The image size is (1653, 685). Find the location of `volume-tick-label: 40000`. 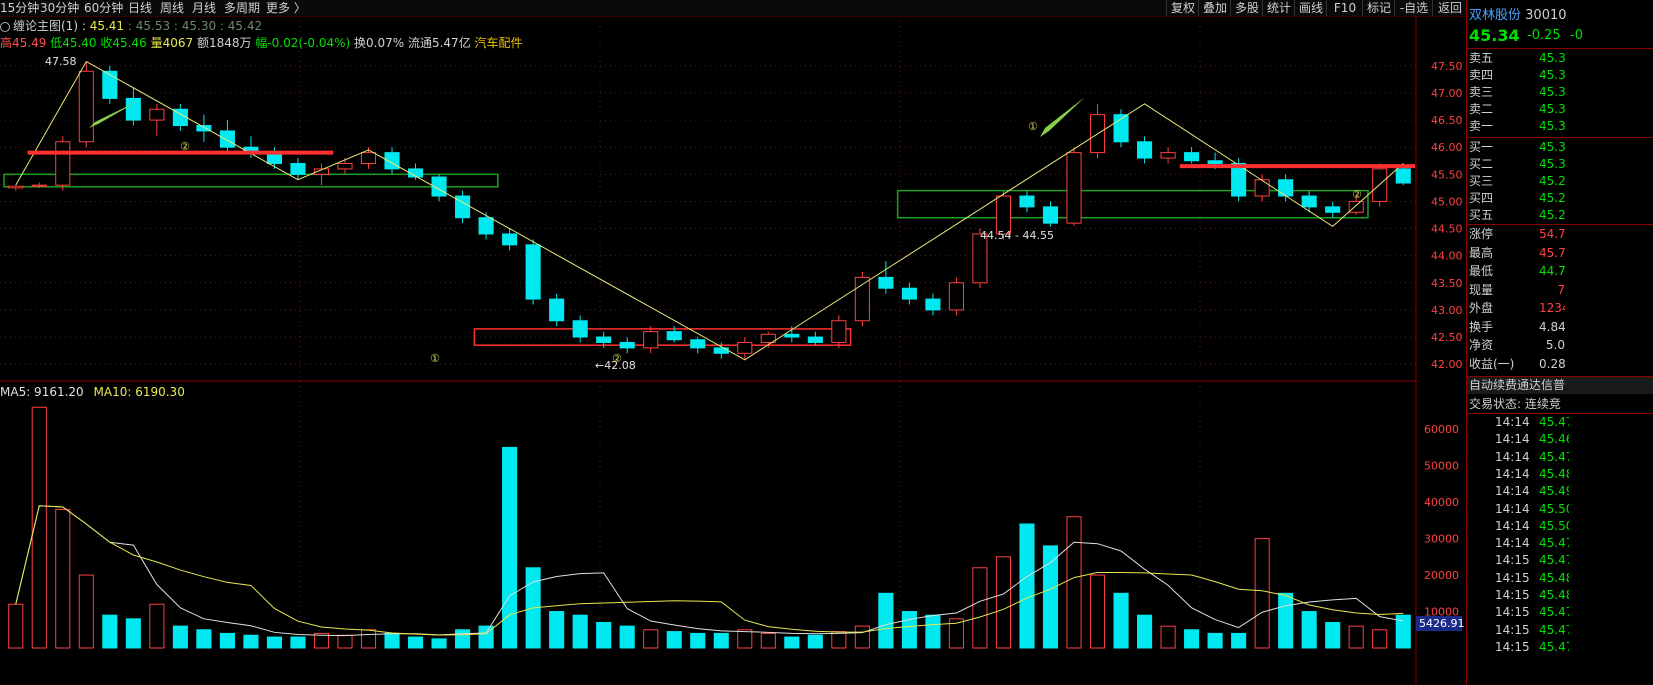

volume-tick-label: 40000 is located at coordinates (1441, 502).